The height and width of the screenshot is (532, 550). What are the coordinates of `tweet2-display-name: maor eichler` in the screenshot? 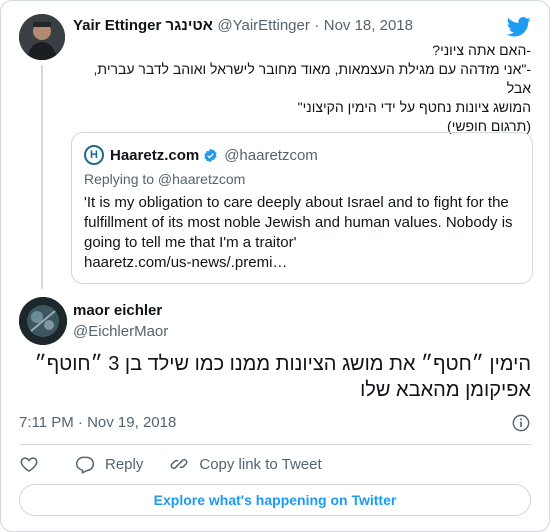 It's located at (120, 311).